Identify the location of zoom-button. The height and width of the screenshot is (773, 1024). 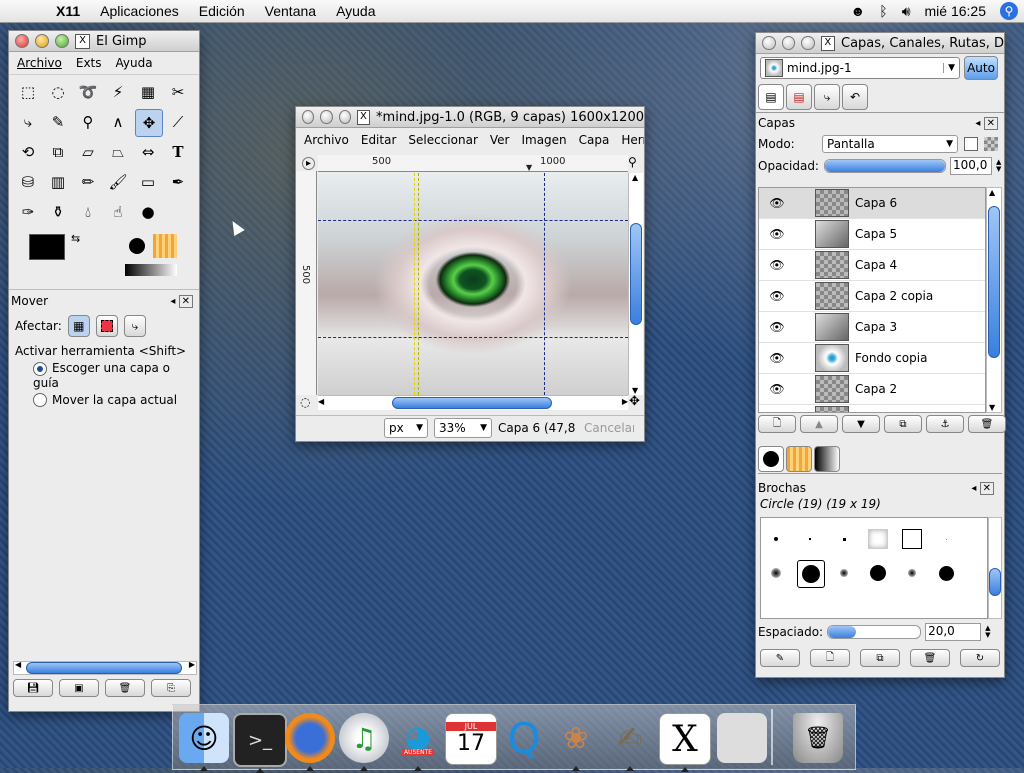
(808, 43).